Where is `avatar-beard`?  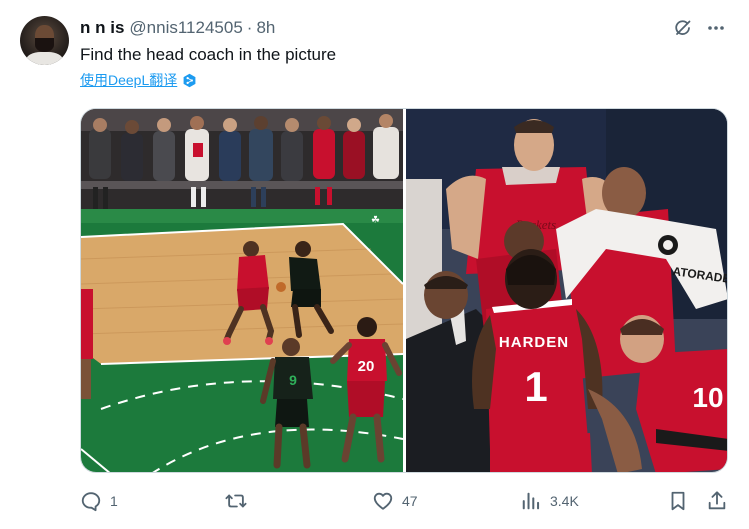
avatar-beard is located at coordinates (44, 45).